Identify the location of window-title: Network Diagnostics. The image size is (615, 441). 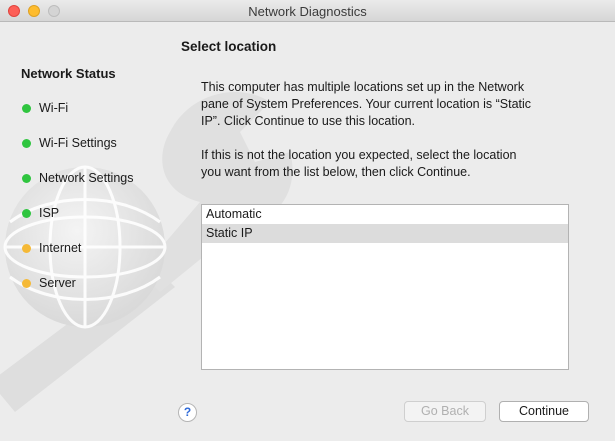
(307, 11).